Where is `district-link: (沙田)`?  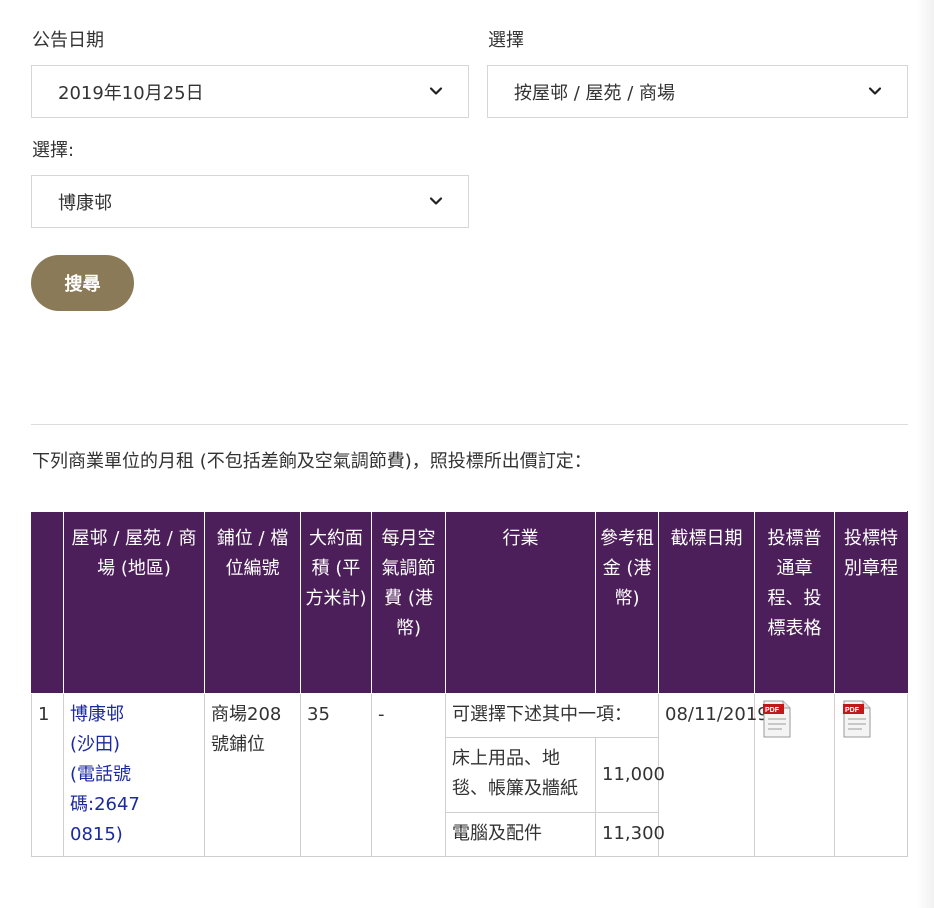
district-link: (沙田) is located at coordinates (134, 745).